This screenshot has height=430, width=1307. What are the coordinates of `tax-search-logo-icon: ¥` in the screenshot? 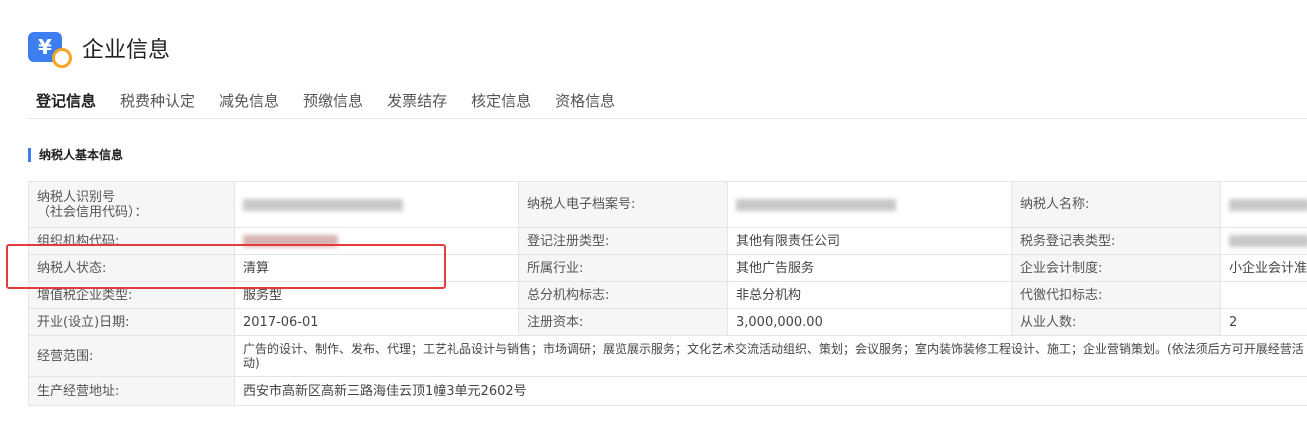 It's located at (50, 49).